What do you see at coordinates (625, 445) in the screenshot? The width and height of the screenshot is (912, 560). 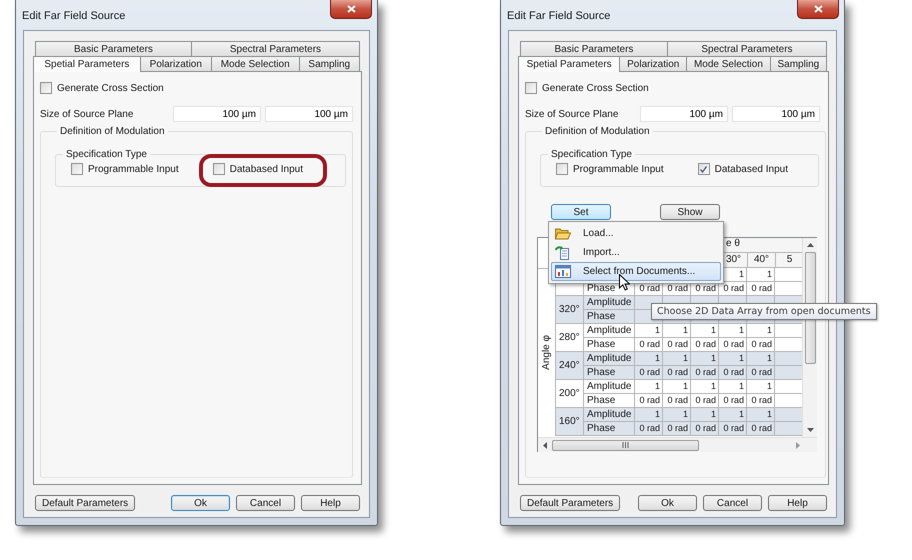 I see `scrollbar-thumb` at bounding box center [625, 445].